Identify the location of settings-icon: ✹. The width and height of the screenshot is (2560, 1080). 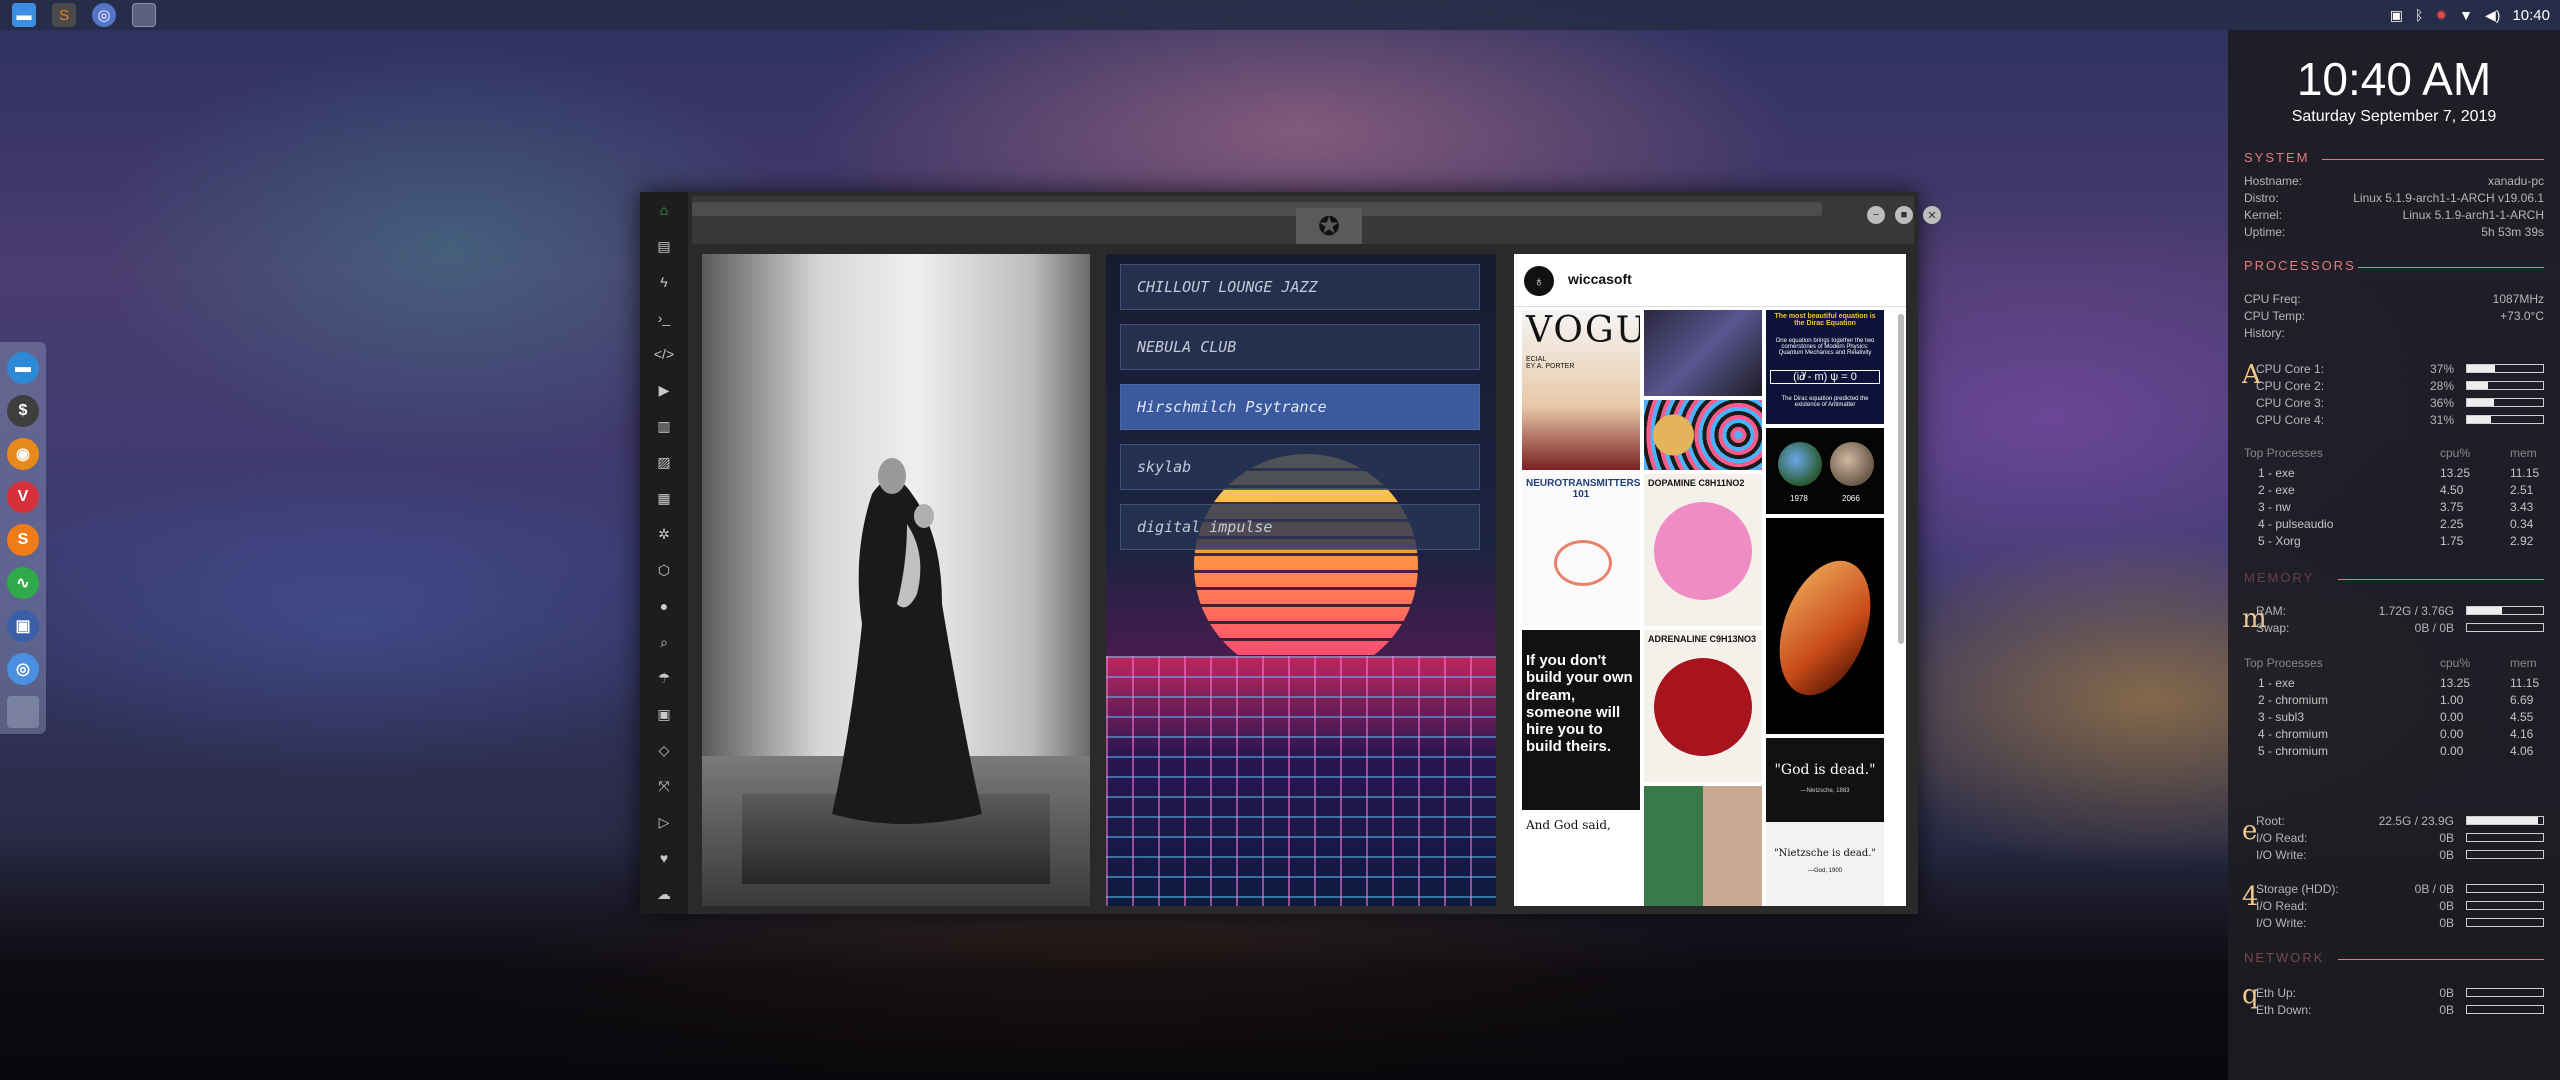
(2441, 15).